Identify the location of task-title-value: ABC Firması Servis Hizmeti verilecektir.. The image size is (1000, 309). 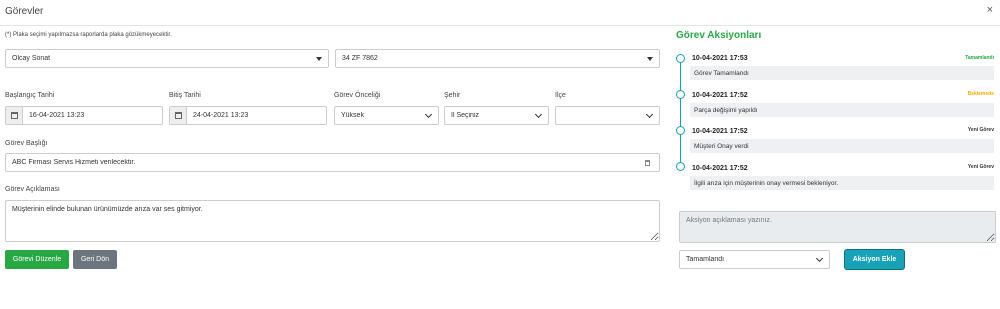
(74, 162).